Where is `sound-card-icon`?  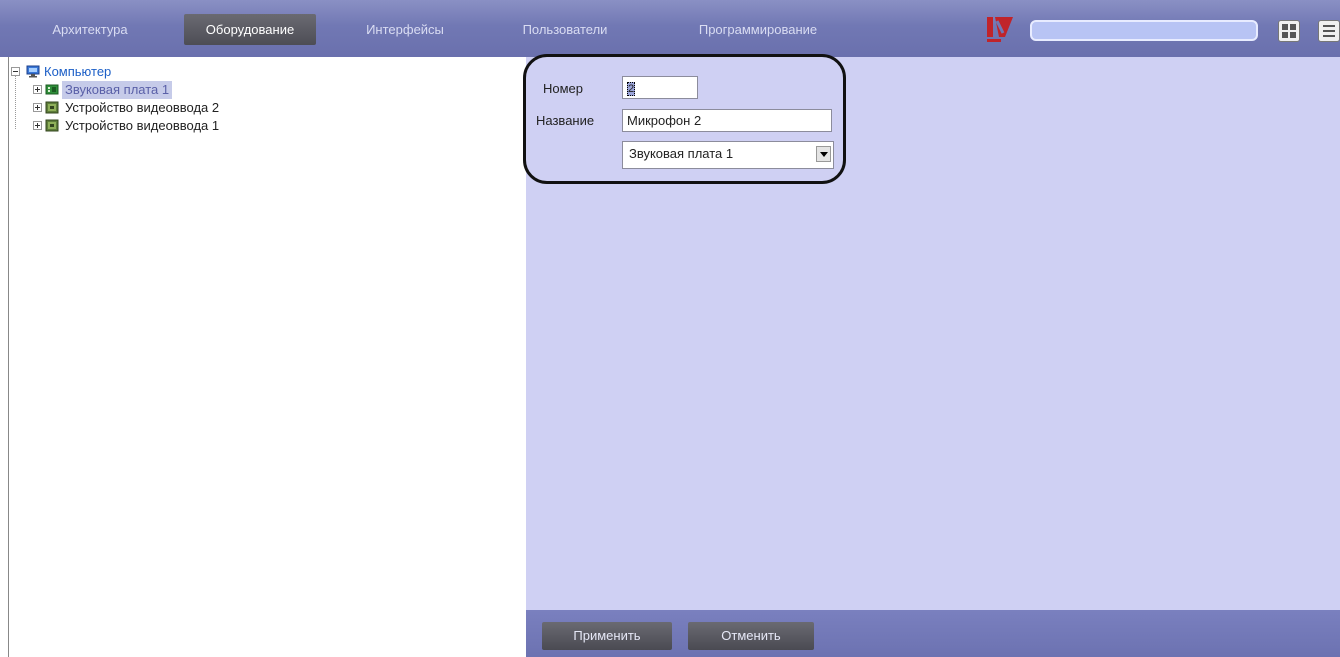
sound-card-icon is located at coordinates (52, 89).